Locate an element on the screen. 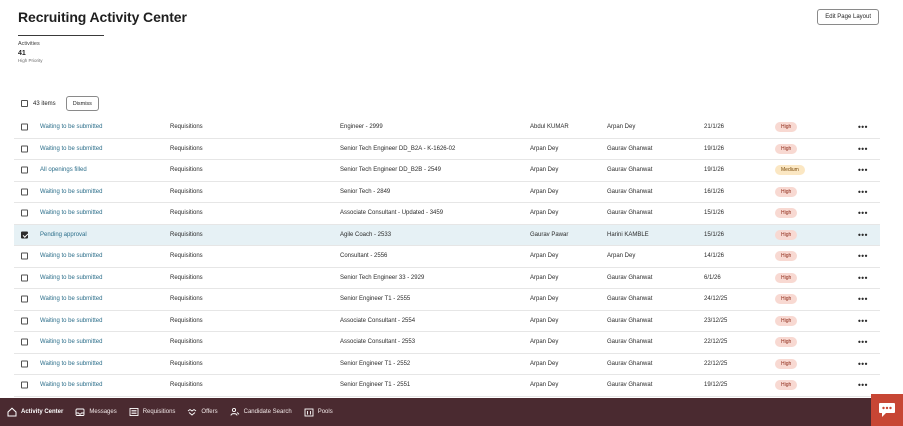 This screenshot has height=426, width=903. requisition-title: Senior Tech - 2849 is located at coordinates (365, 191).